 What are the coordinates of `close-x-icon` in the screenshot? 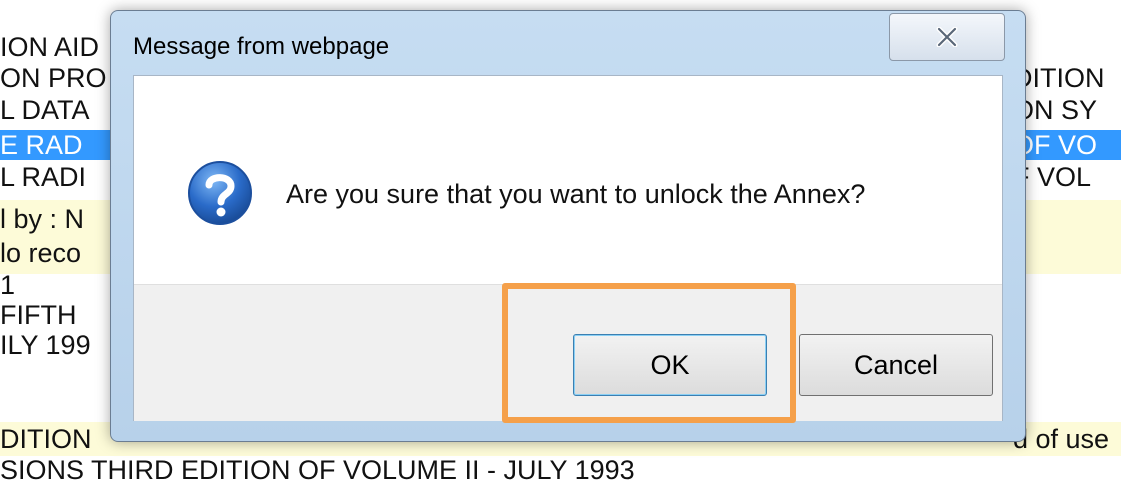 It's located at (947, 37).